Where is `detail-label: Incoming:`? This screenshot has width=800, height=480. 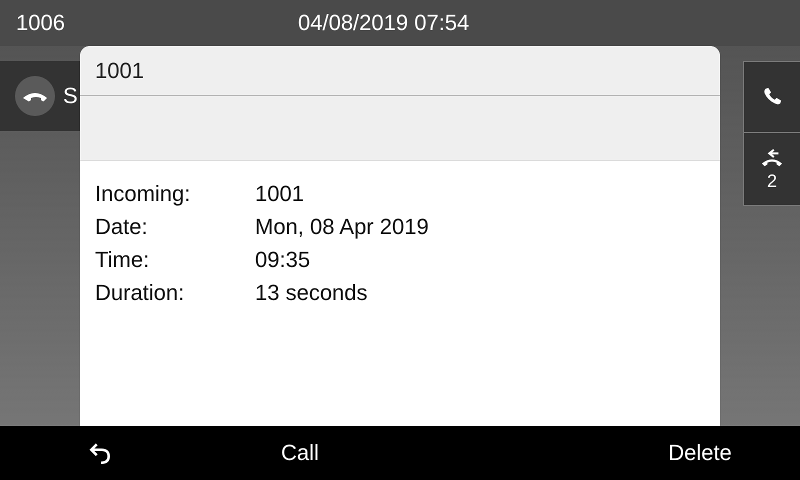
detail-label: Incoming: is located at coordinates (143, 193).